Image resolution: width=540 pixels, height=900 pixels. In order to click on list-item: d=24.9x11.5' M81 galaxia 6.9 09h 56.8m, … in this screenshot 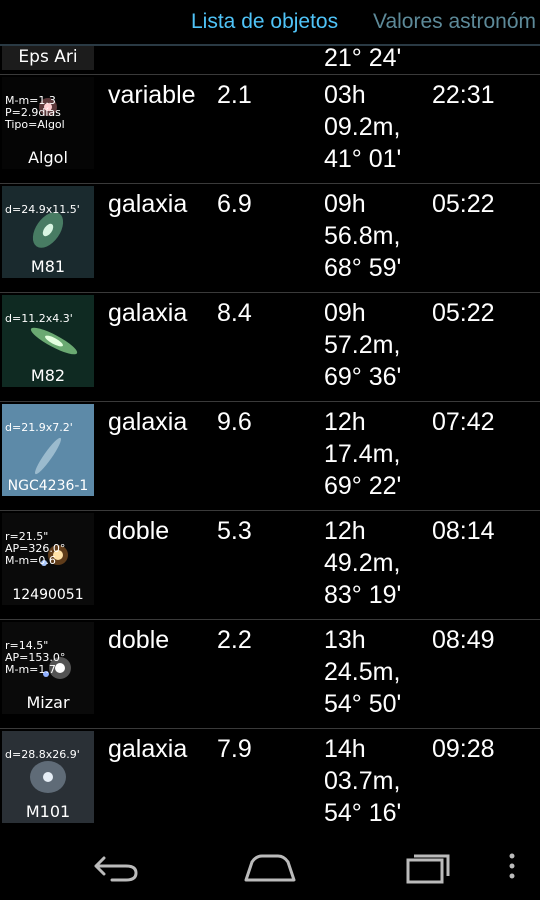, I will do `click(270, 238)`.